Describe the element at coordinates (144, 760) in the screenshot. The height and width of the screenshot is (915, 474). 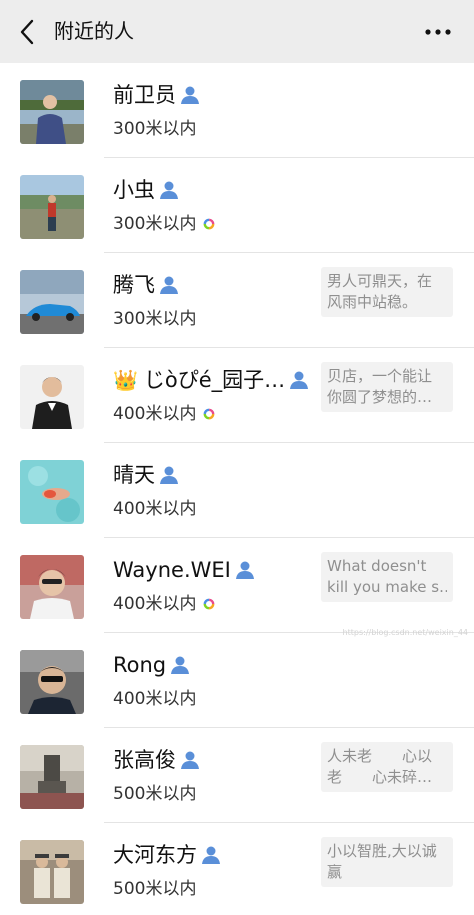
I see `person-name: 张高俊` at that location.